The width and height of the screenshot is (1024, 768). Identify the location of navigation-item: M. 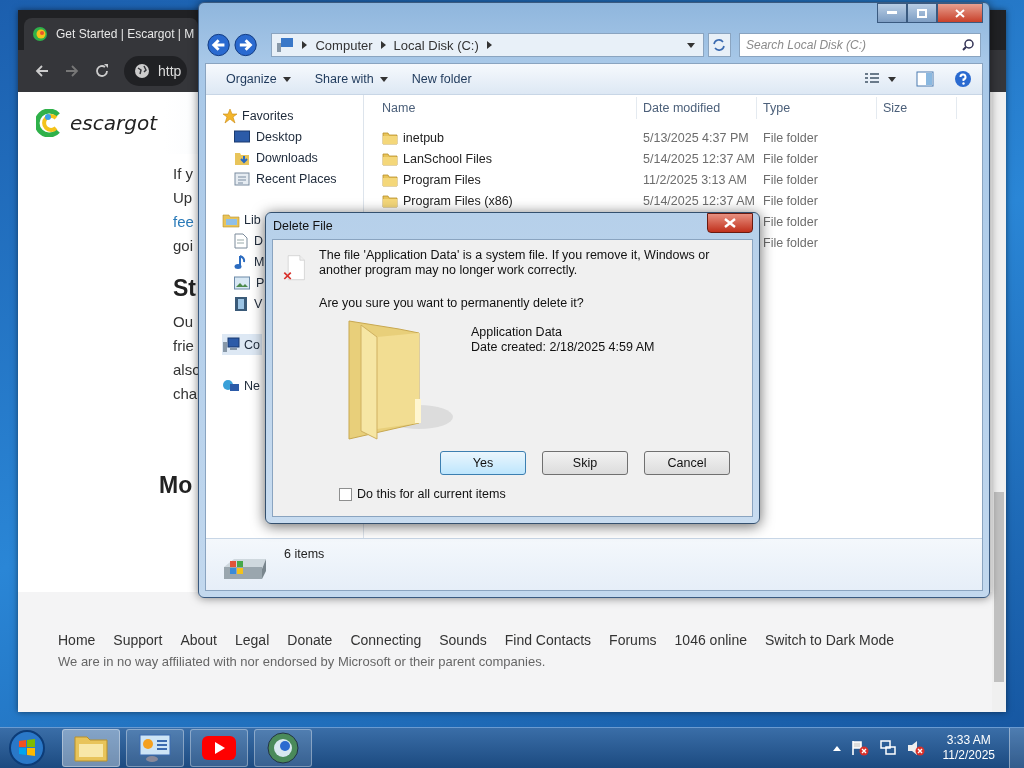
(250, 261).